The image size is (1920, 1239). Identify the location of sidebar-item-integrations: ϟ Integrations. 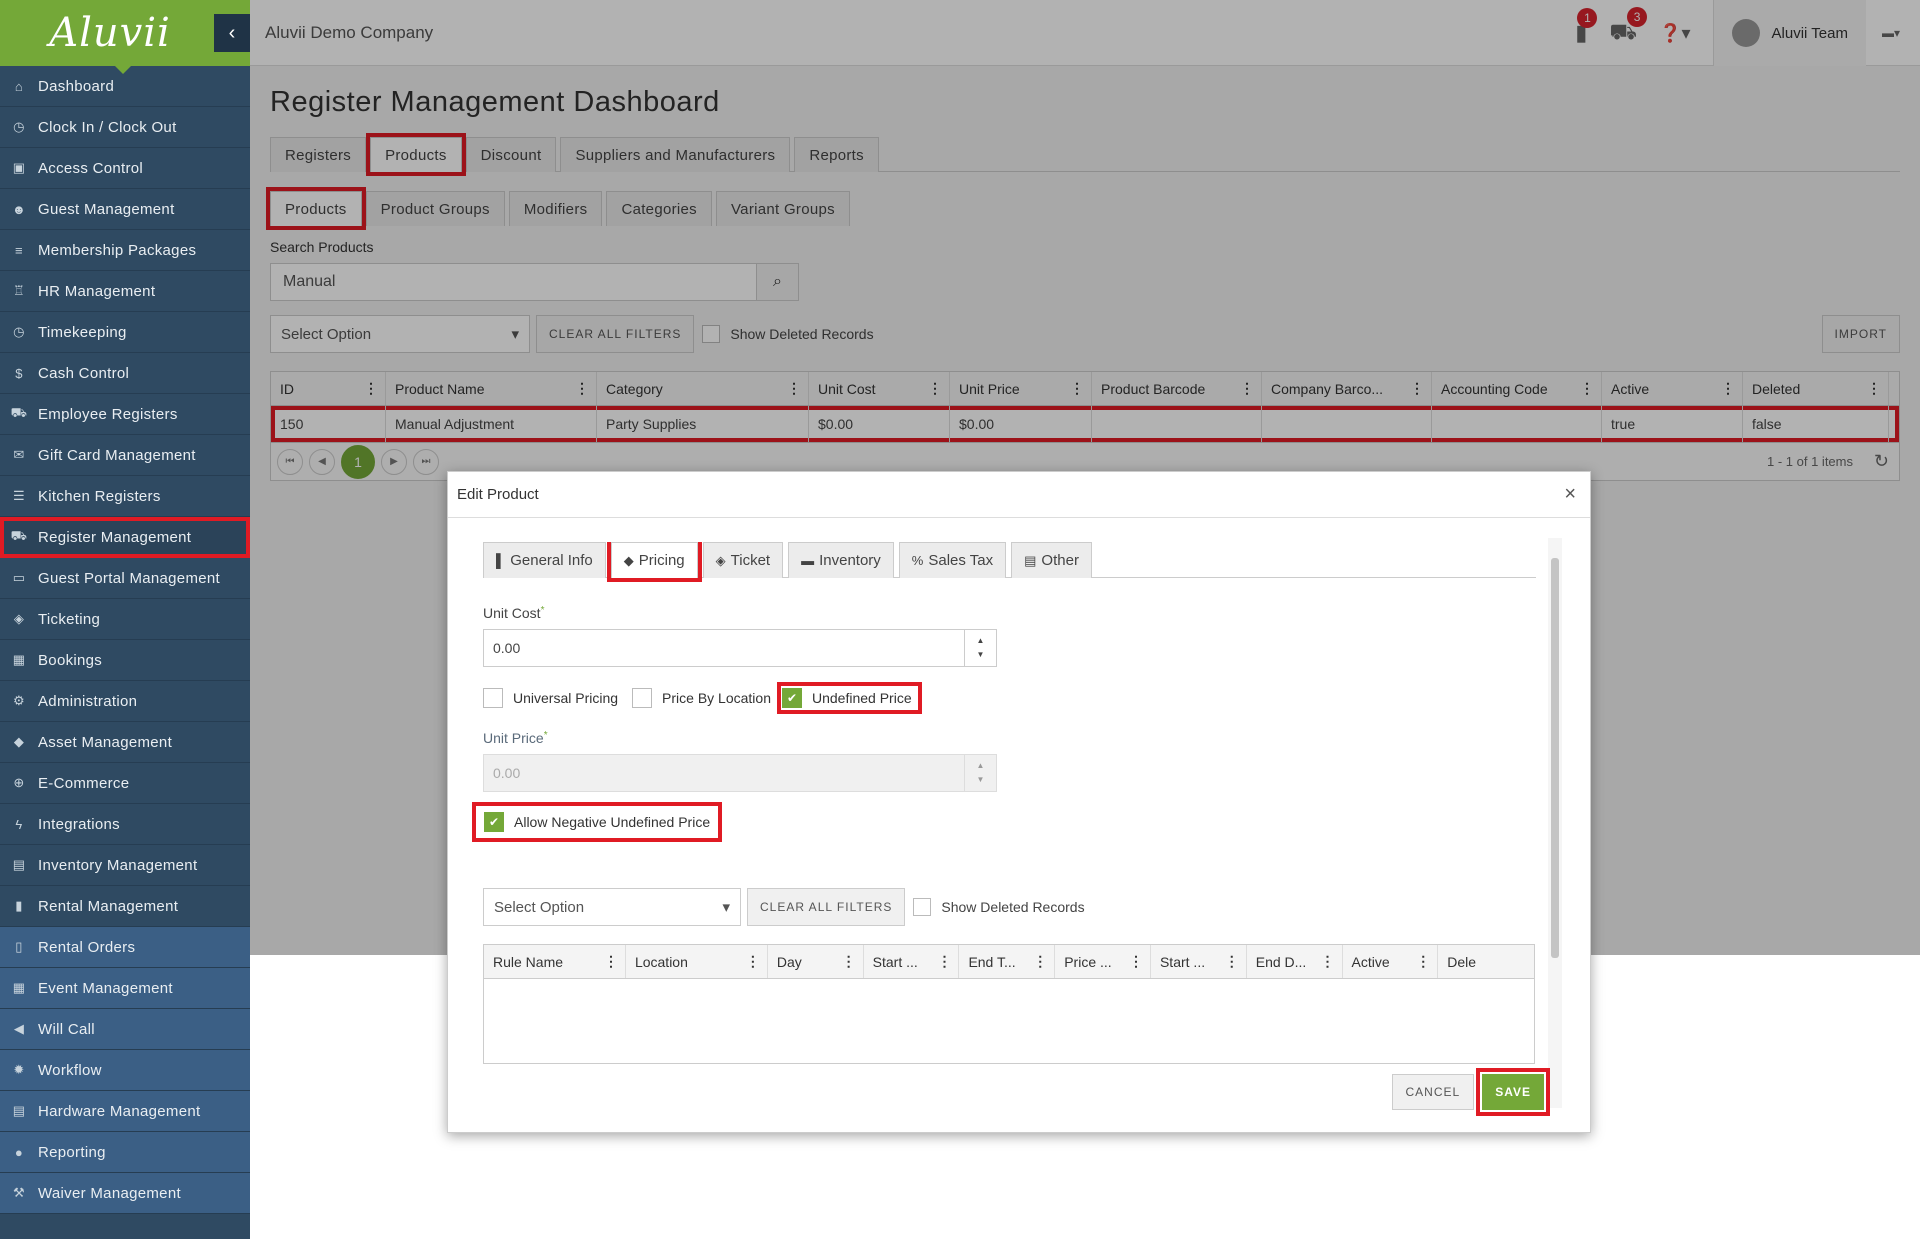
(125, 824).